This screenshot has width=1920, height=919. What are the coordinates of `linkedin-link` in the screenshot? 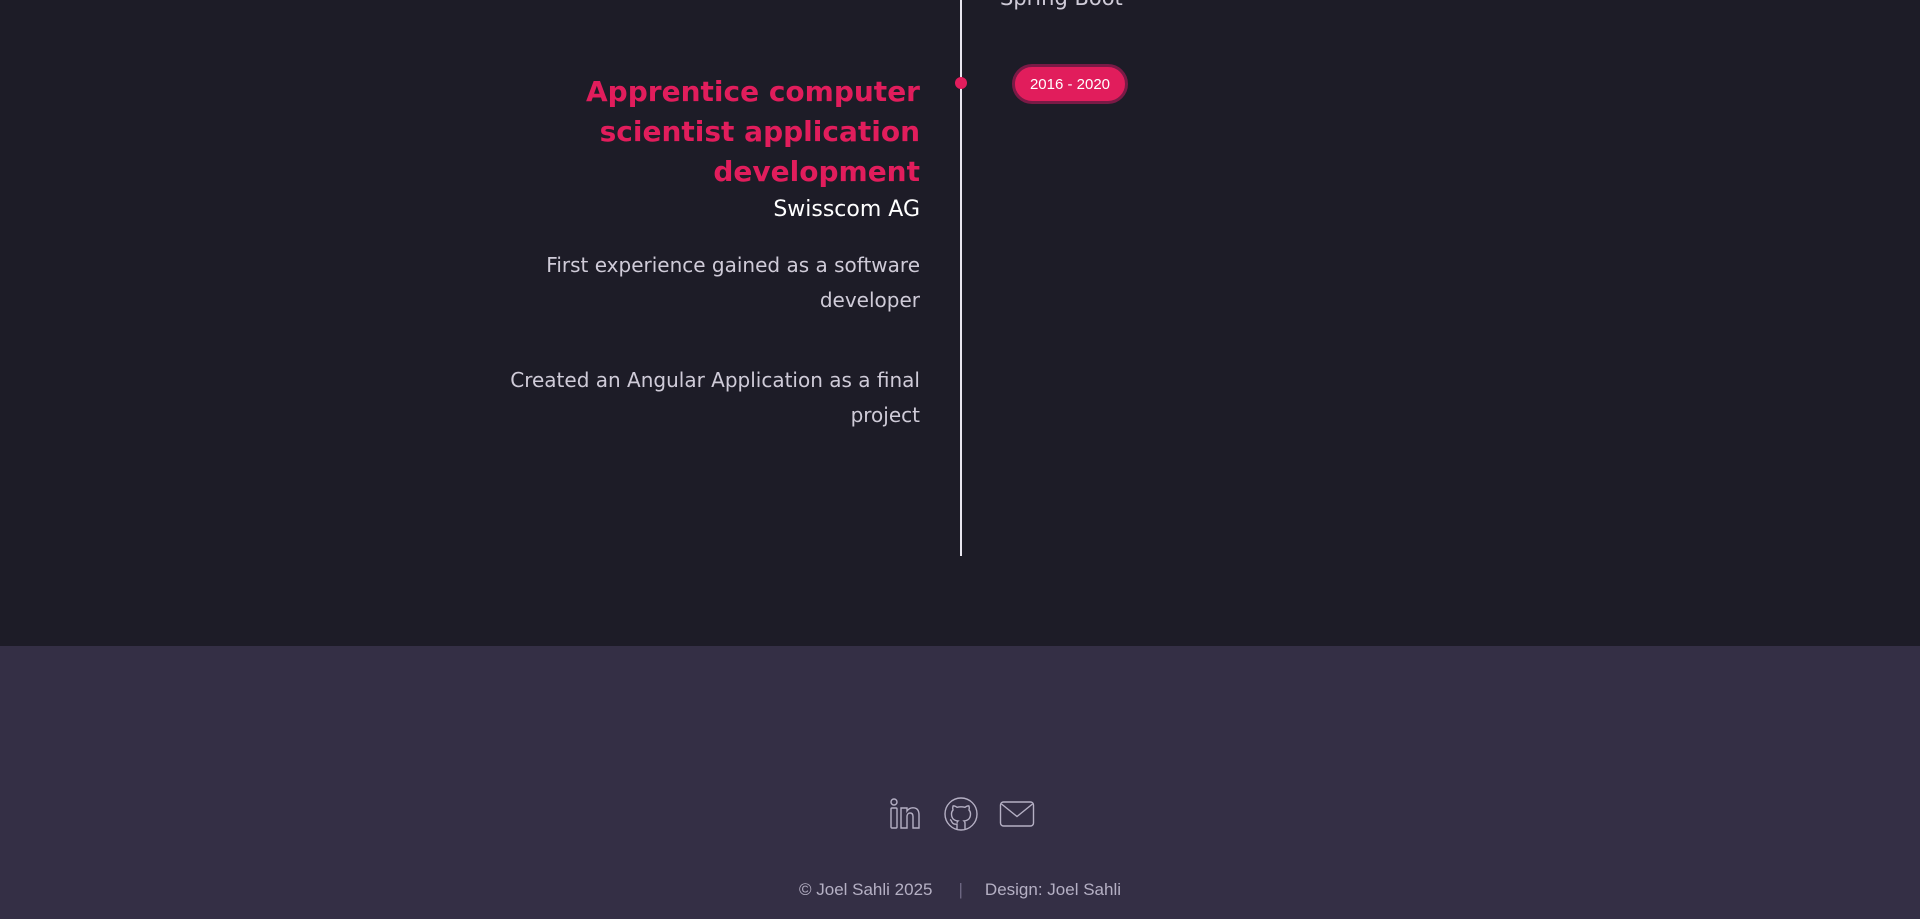 It's located at (905, 814).